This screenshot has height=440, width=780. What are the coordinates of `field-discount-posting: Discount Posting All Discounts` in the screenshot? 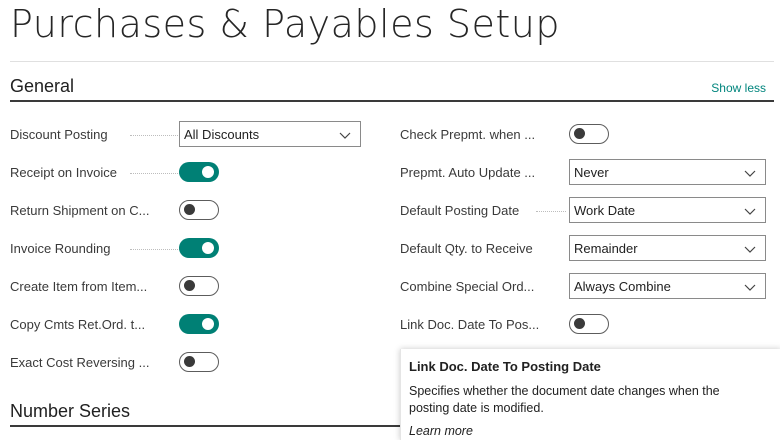 It's located at (186, 135).